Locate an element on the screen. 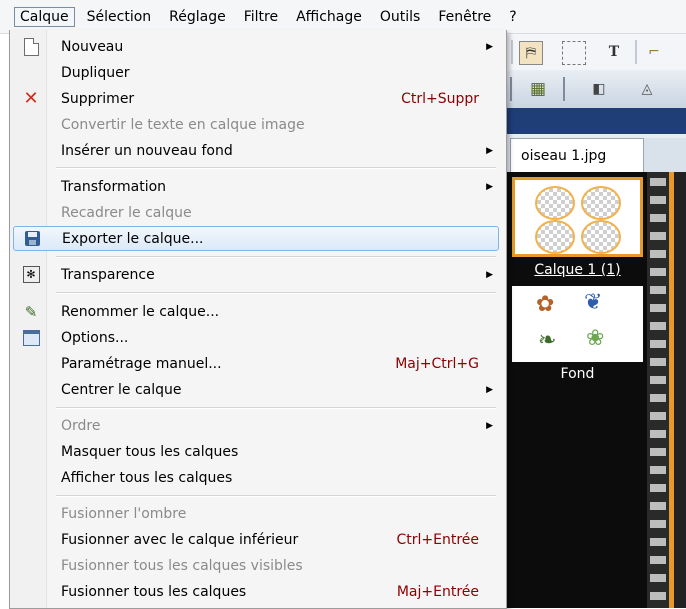  menu-item-shortcut: Maj+Entrée is located at coordinates (437, 591).